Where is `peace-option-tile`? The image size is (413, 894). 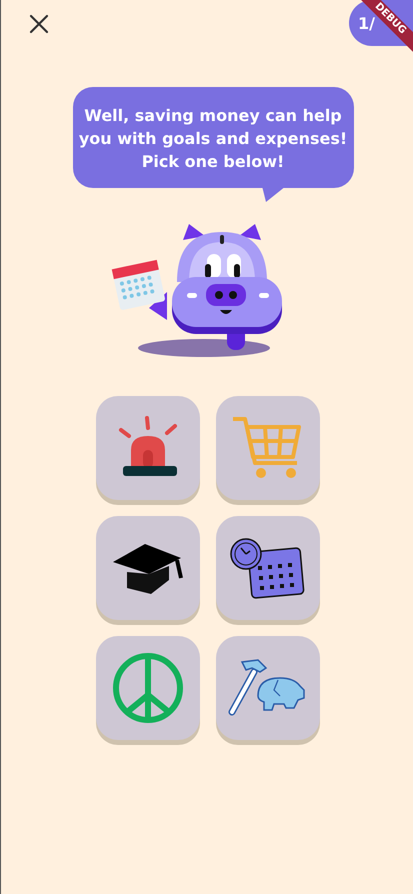 peace-option-tile is located at coordinates (148, 688).